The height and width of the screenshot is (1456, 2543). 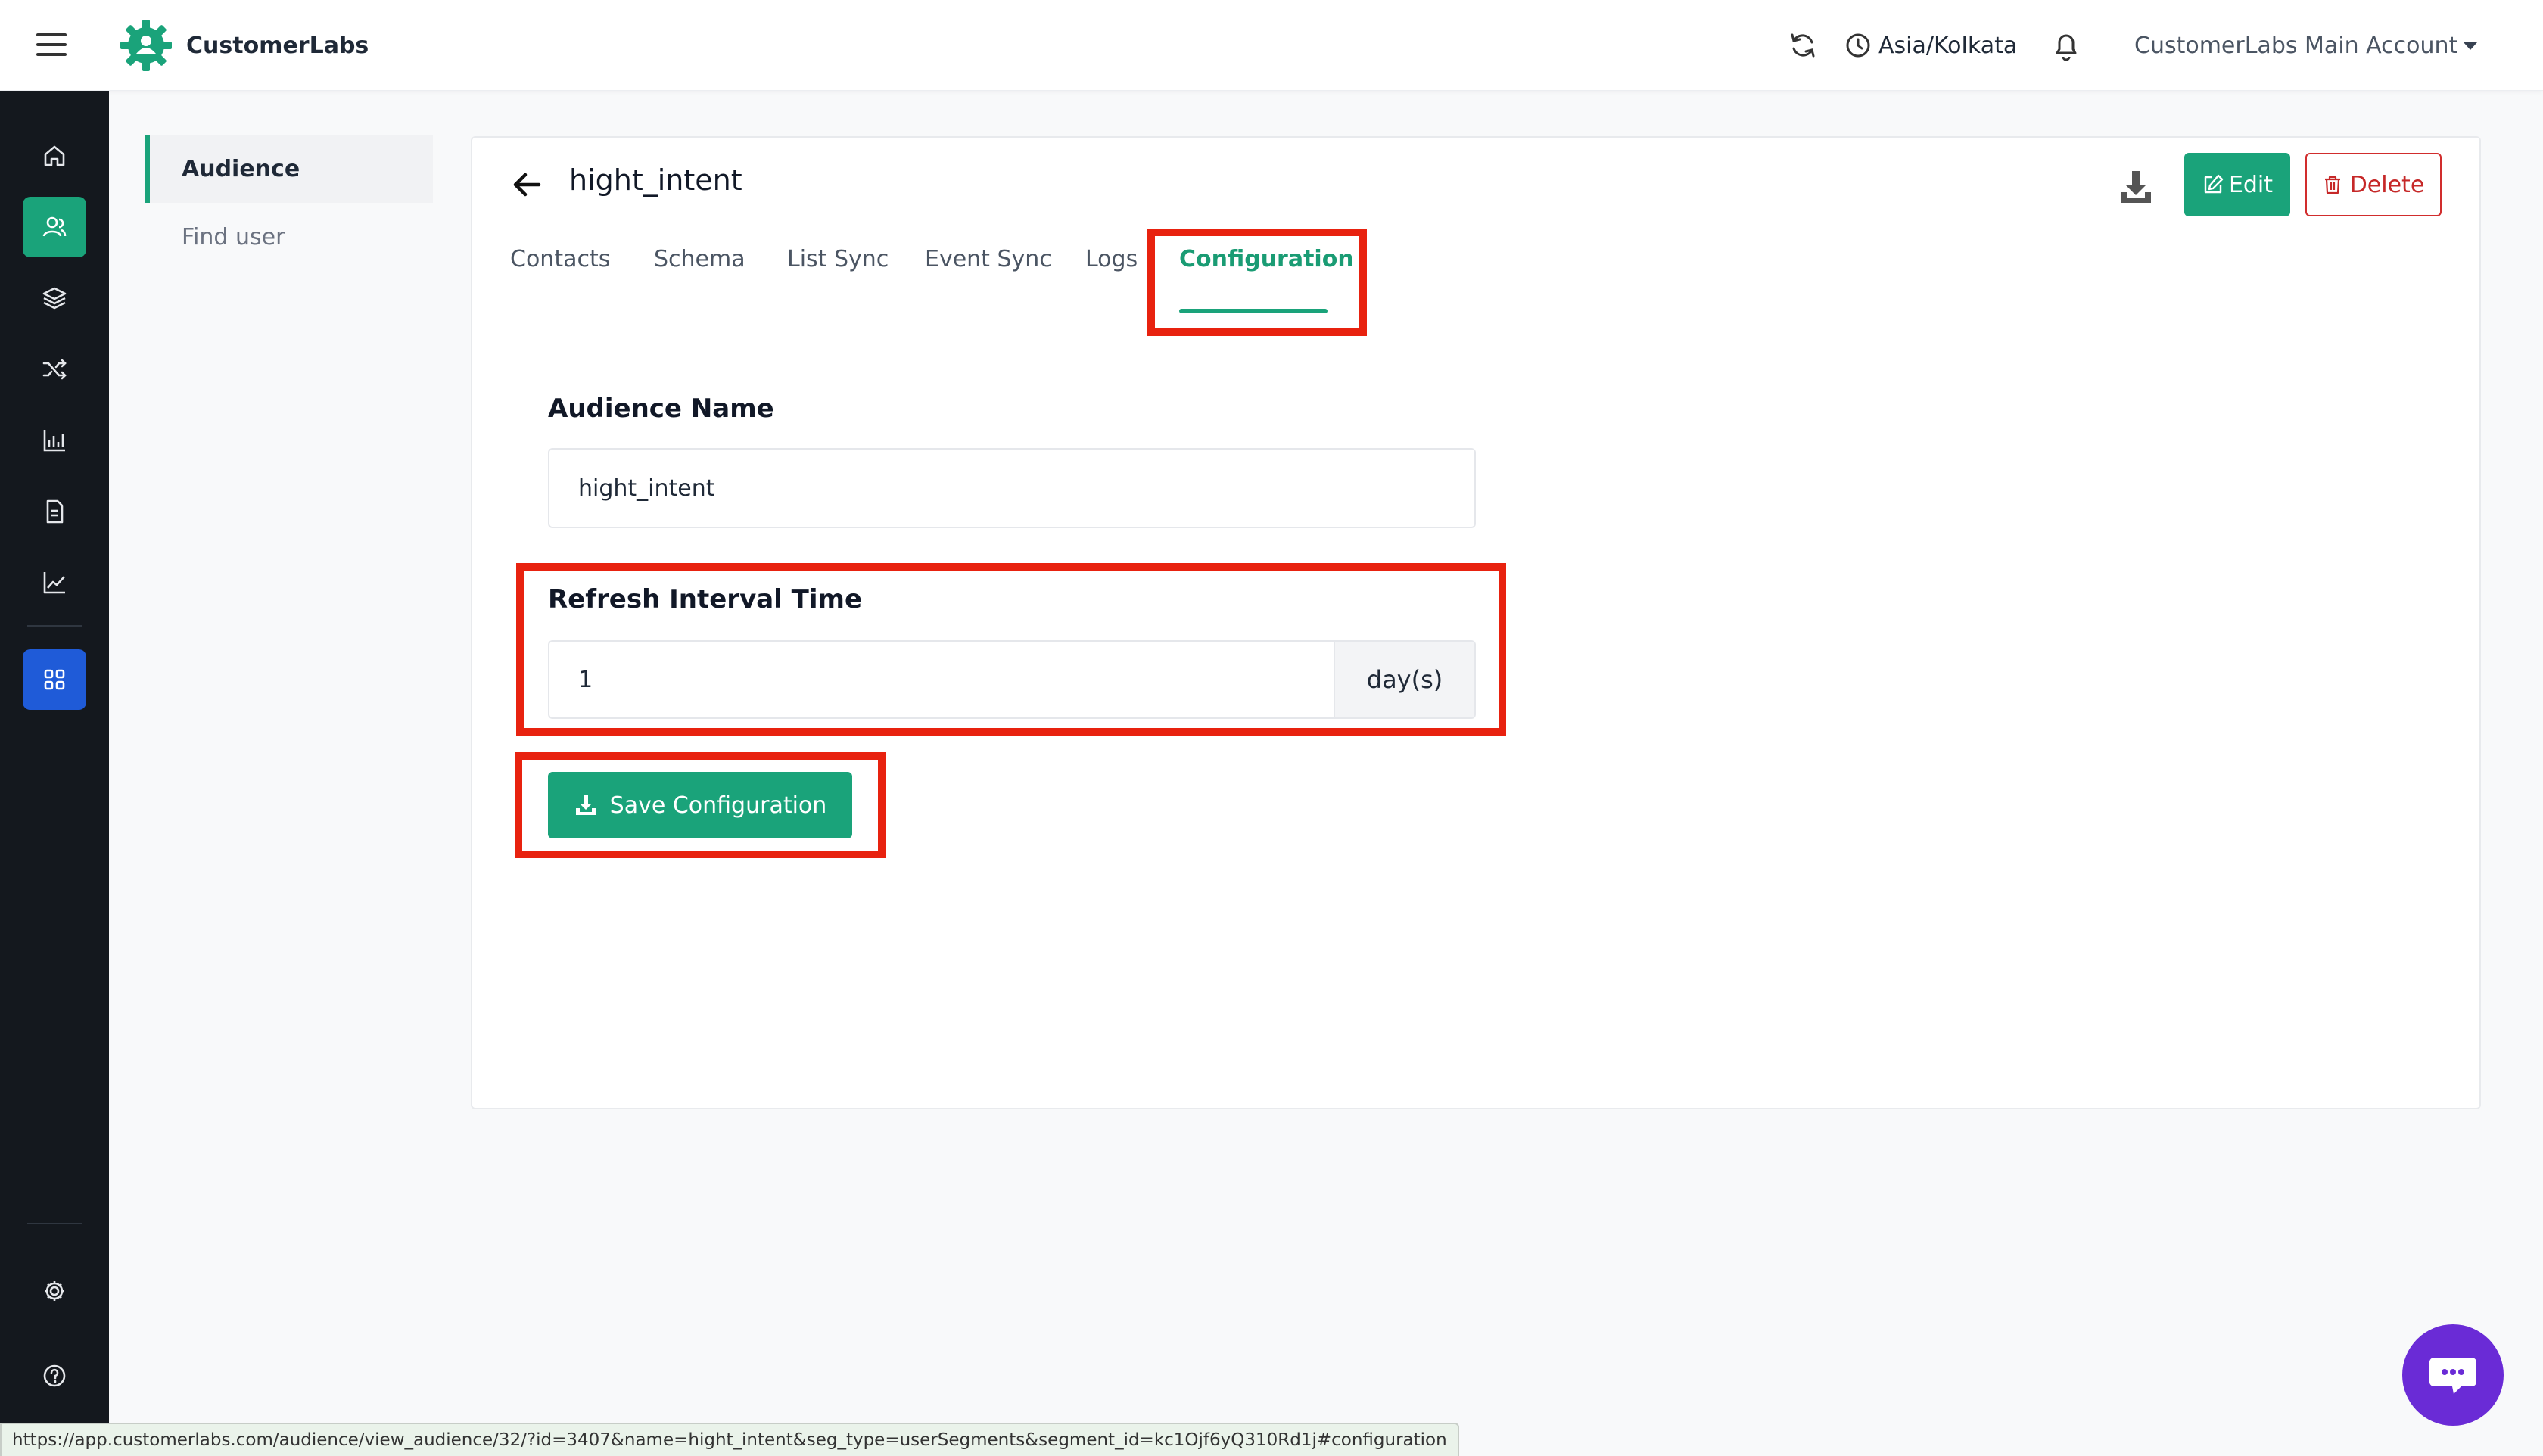 I want to click on delete-button: Delete, so click(x=2373, y=184).